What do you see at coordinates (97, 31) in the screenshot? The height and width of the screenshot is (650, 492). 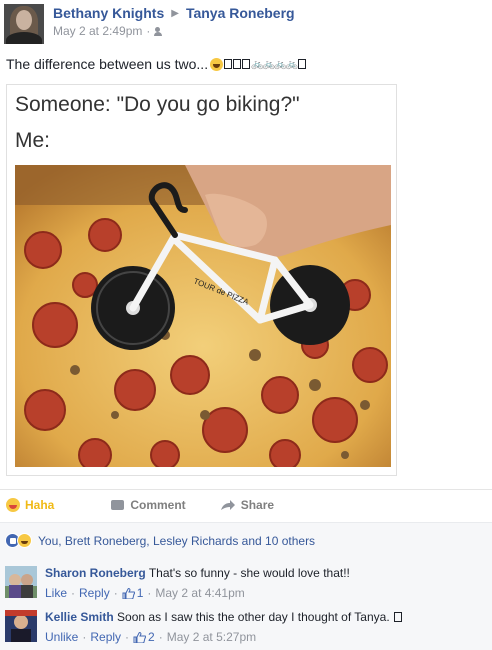 I see `post-timestamp: May 2 at 2:49pm` at bounding box center [97, 31].